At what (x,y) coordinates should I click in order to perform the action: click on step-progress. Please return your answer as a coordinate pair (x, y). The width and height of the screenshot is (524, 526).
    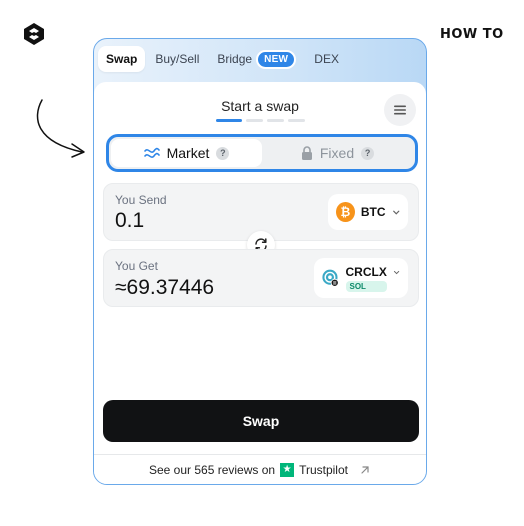
    Looking at the image, I should click on (260, 120).